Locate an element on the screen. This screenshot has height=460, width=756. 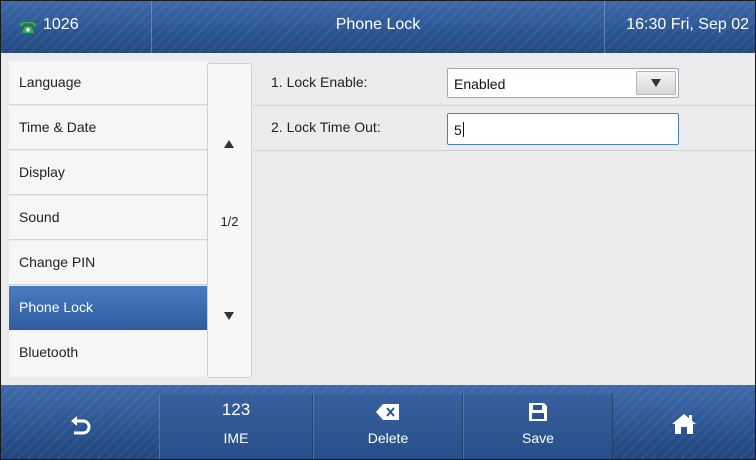
menu-scrollbar: 1/2 is located at coordinates (229, 220).